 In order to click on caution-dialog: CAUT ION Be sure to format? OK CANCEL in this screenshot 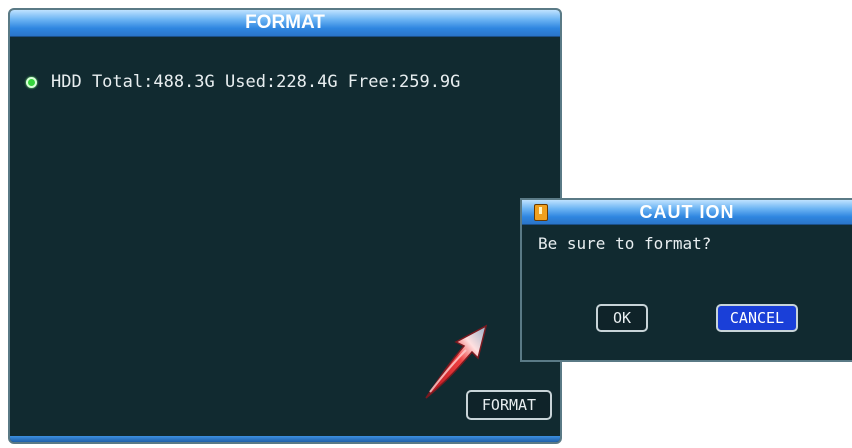, I will do `click(686, 280)`.